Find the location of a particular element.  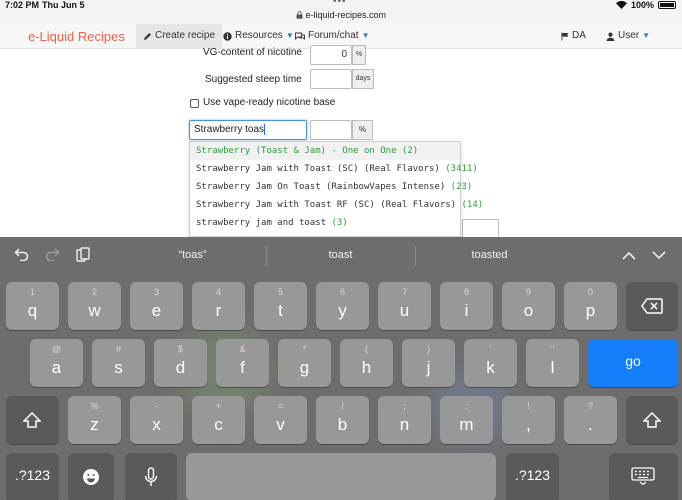

vape-ready-label: Use vape-ready nicotine base is located at coordinates (269, 102).